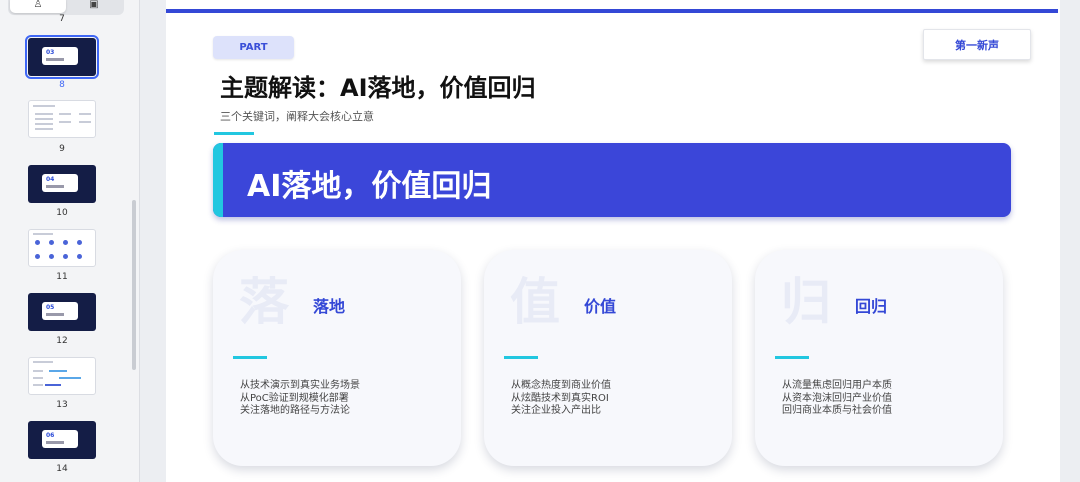  I want to click on card-title: 价值, so click(600, 306).